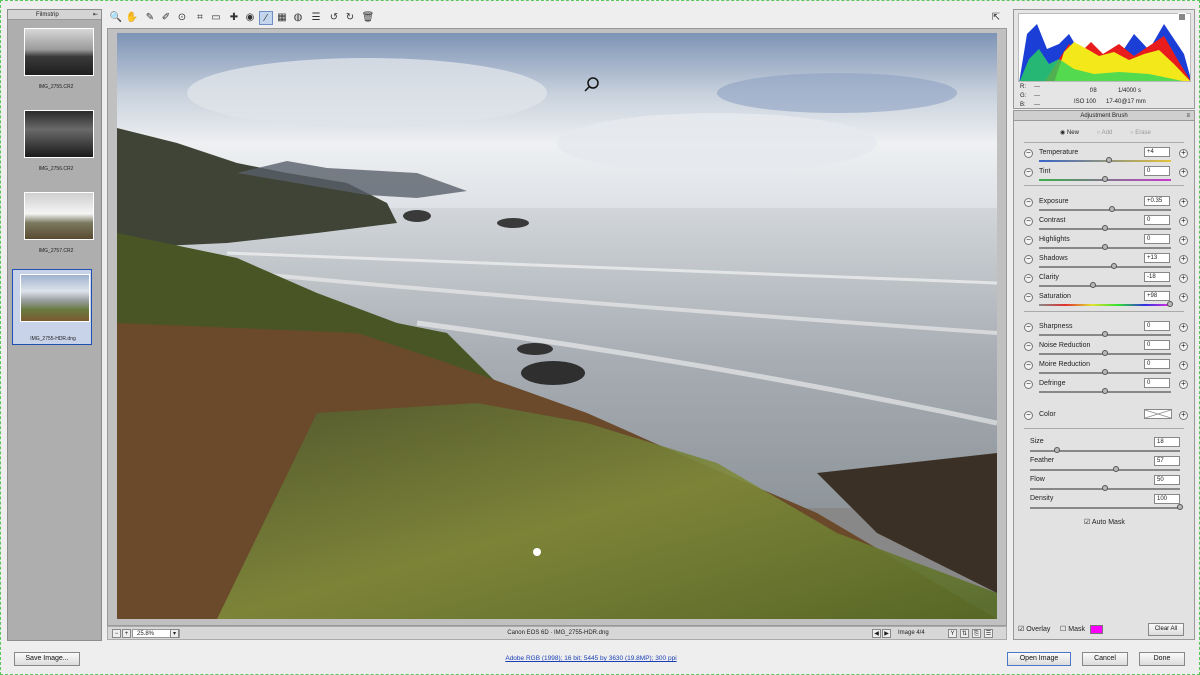  I want to click on radial-filter-icon: ◍, so click(298, 18).